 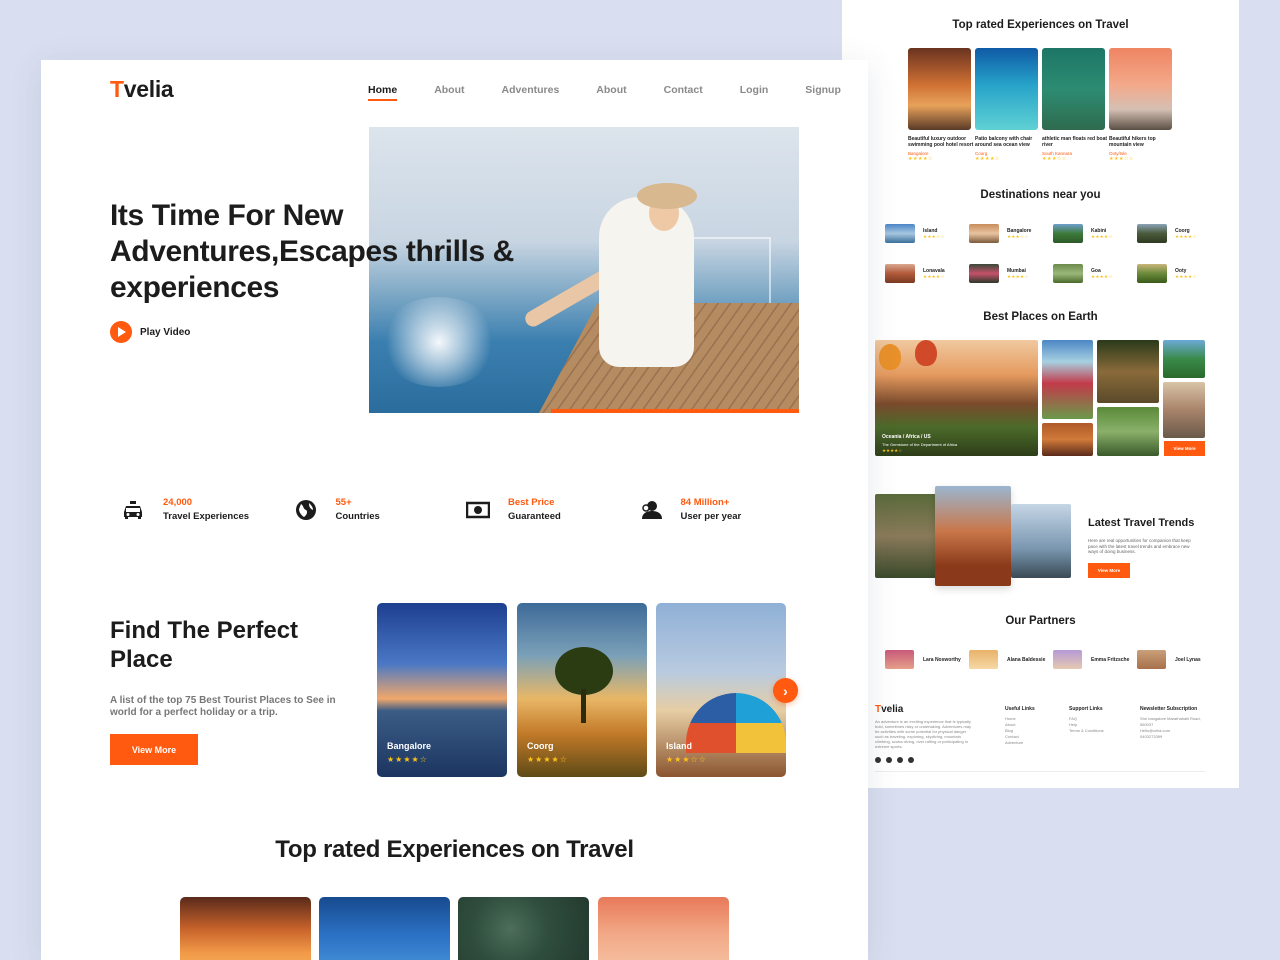 What do you see at coordinates (1040, 621) in the screenshot?
I see `partners-title: Our Partners` at bounding box center [1040, 621].